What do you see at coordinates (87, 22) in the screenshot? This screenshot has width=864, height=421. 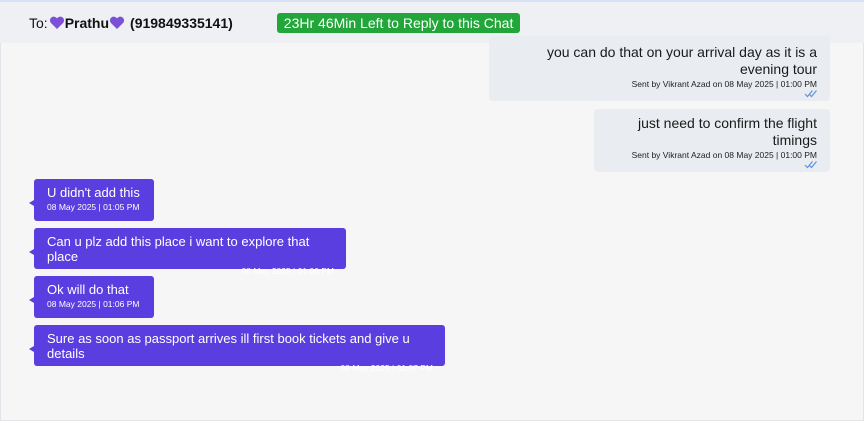 I see `contact-name: Prathu` at bounding box center [87, 22].